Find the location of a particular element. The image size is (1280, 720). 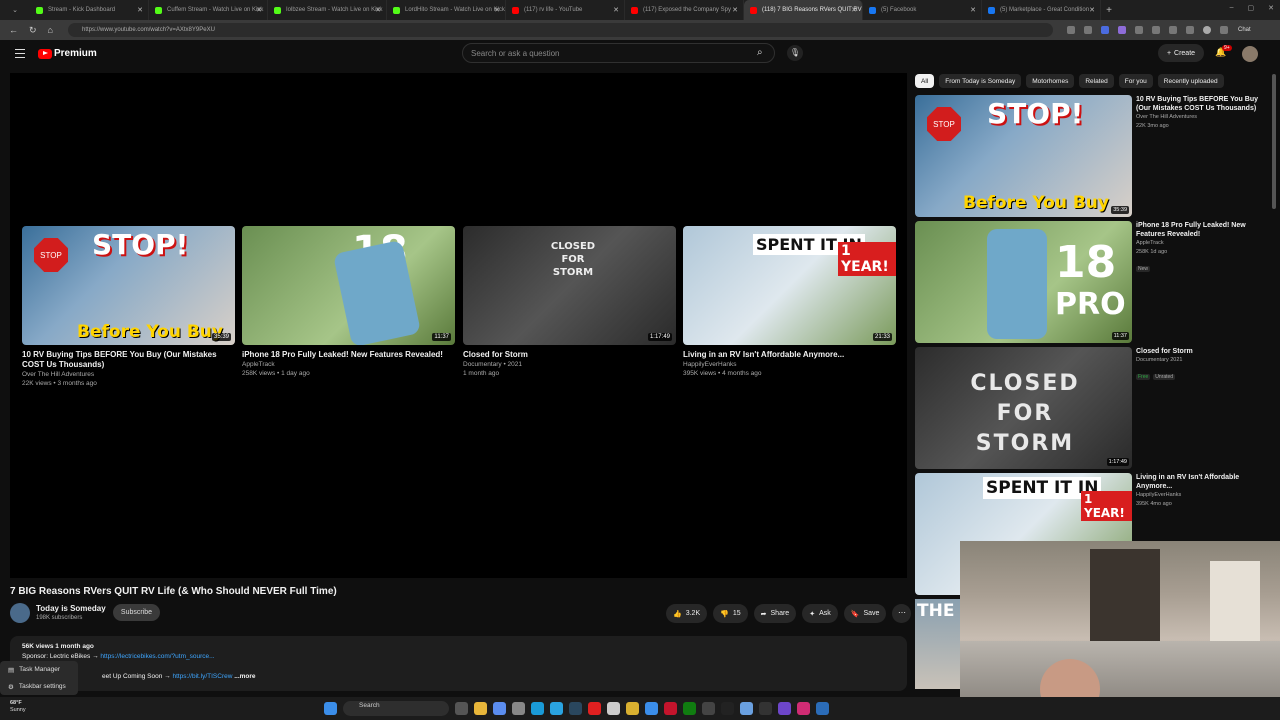

rec-title: Closed for Storm is located at coordinates (1200, 351).